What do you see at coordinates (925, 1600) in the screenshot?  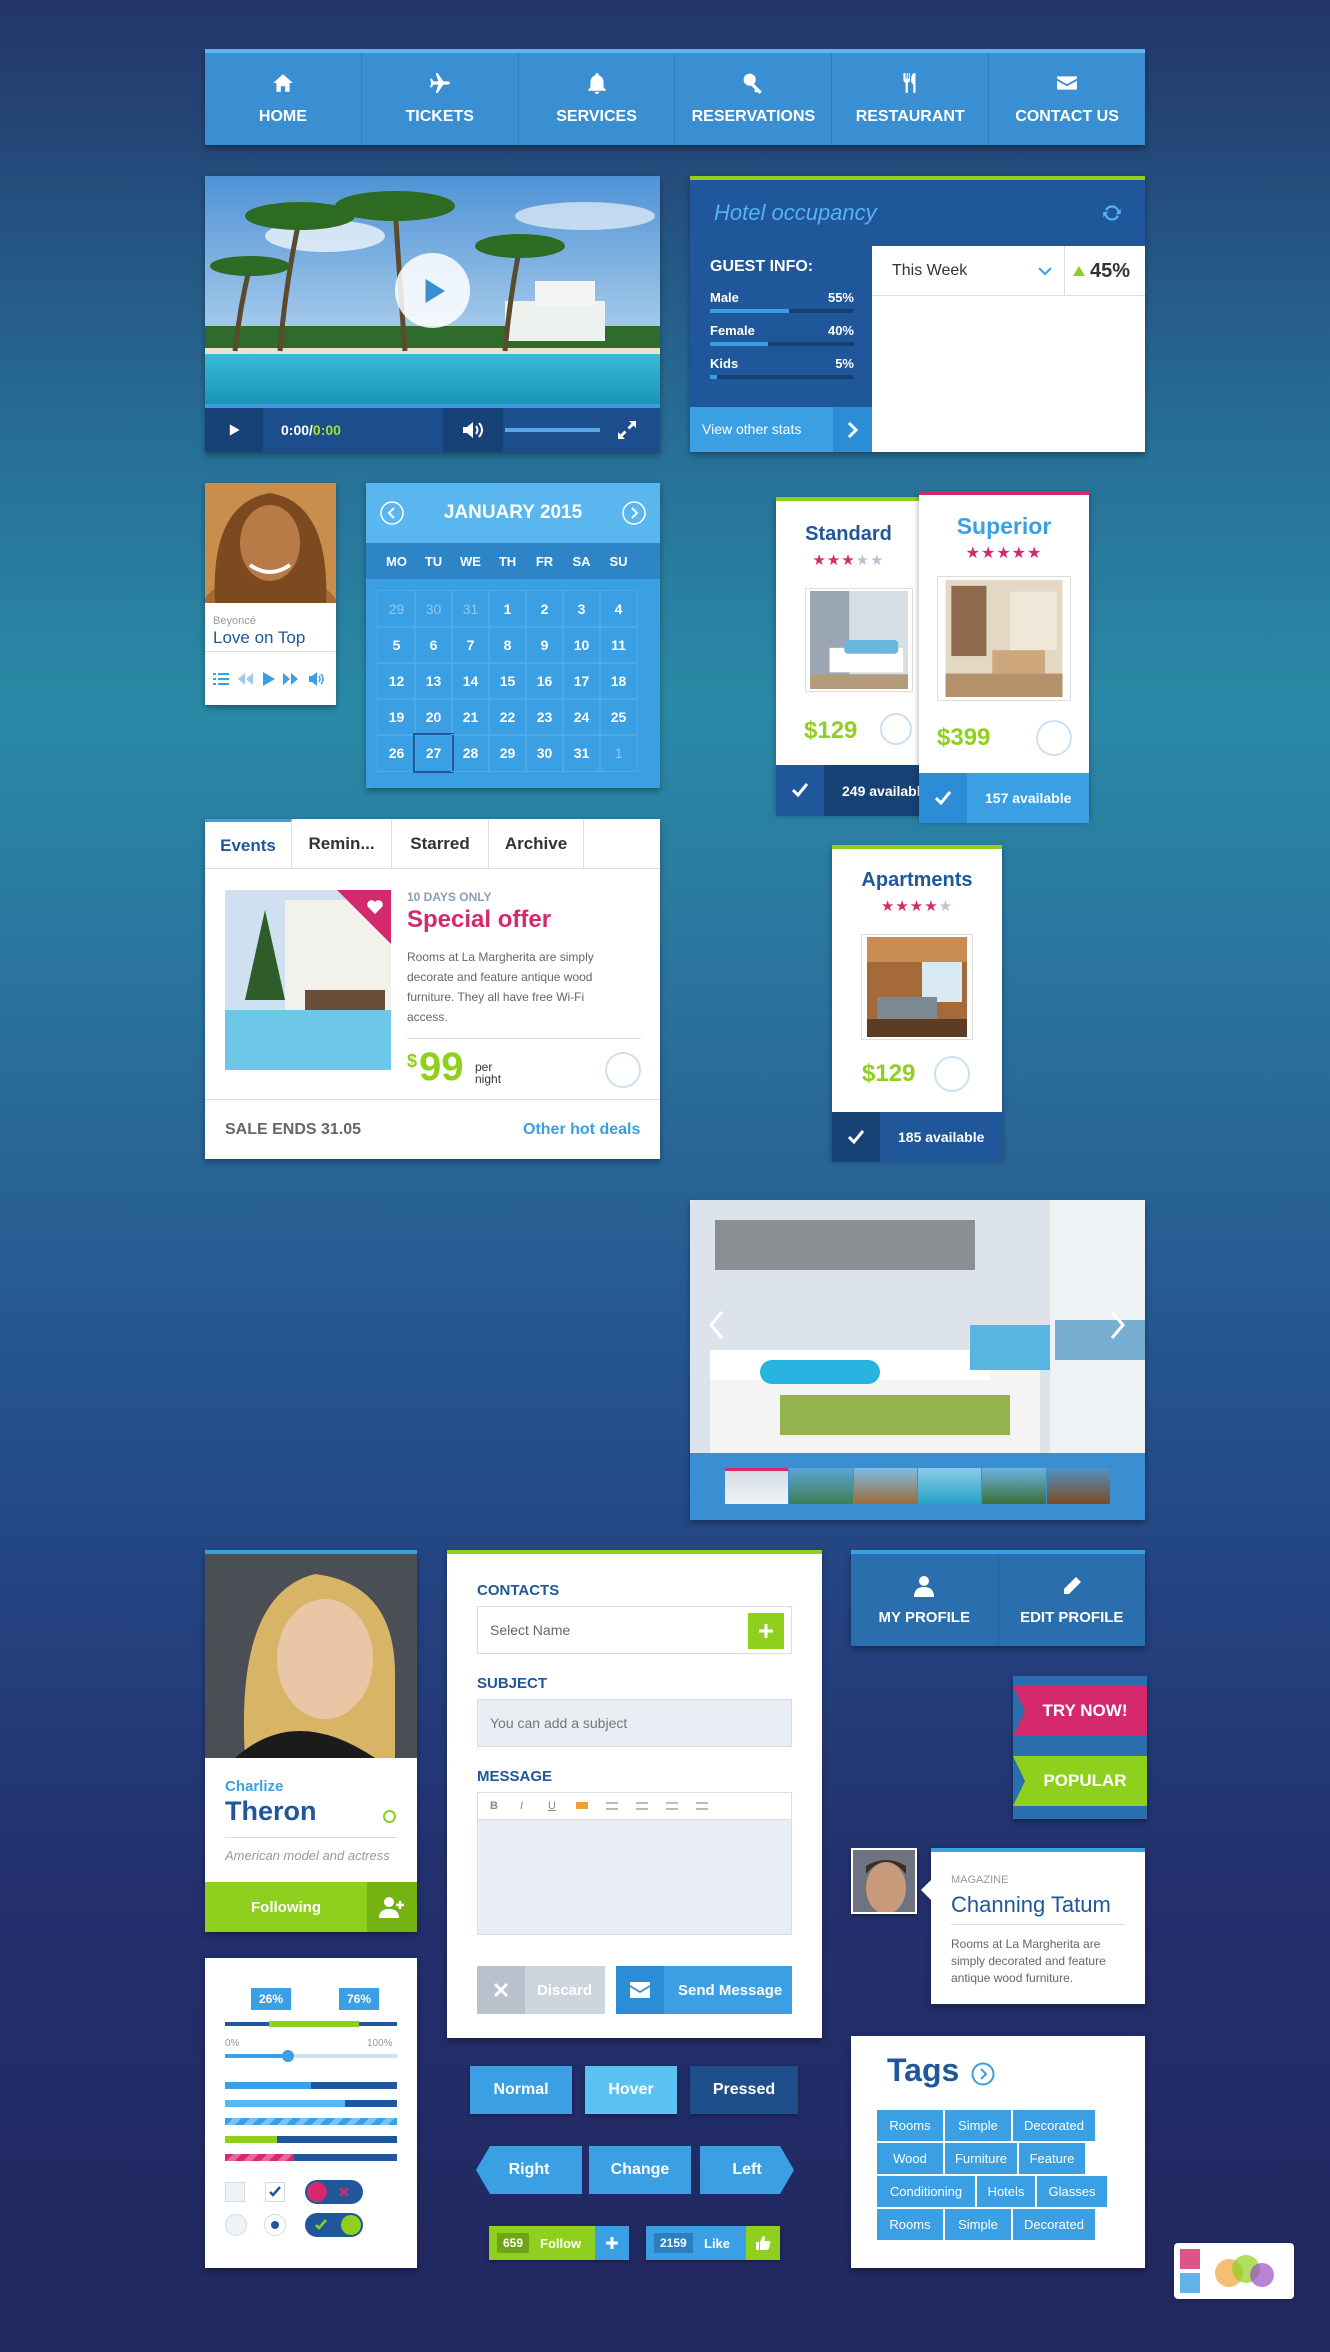 I see `my-profile-button: MY PROFILE` at bounding box center [925, 1600].